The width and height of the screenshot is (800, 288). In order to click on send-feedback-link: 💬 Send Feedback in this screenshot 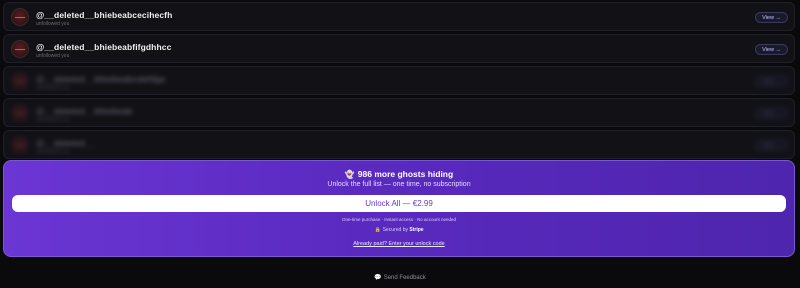, I will do `click(400, 277)`.